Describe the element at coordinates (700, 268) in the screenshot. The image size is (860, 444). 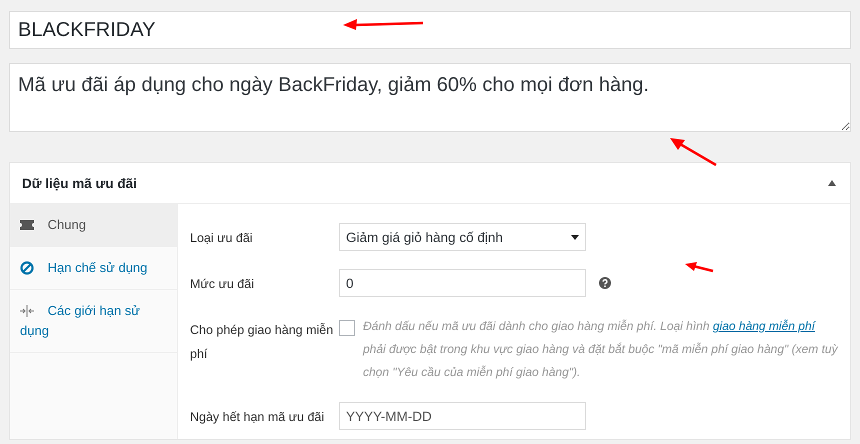
I see `annotation-arrow` at that location.